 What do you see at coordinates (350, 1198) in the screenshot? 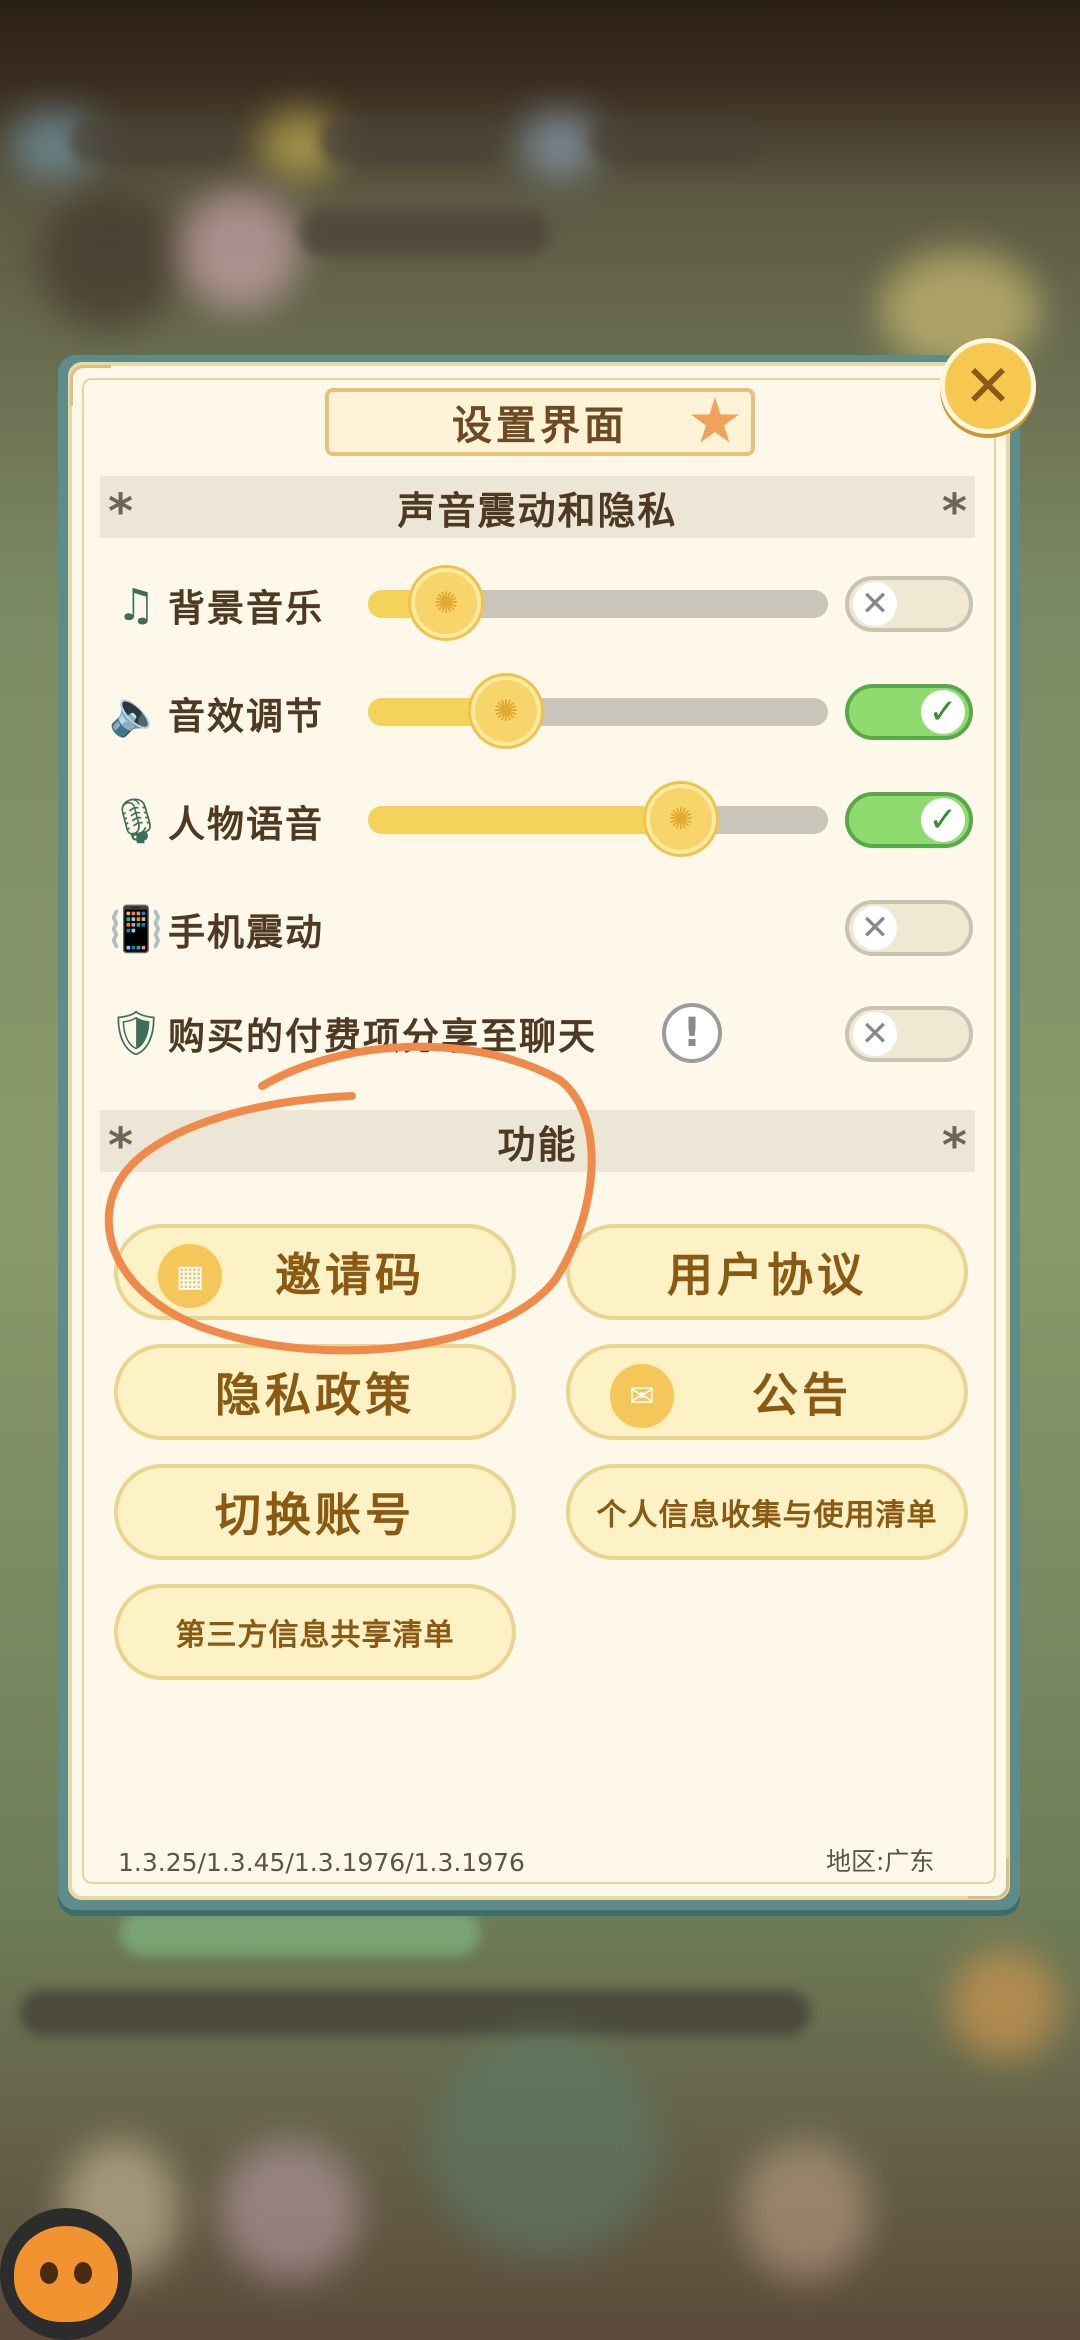
I see `annotation-circle` at bounding box center [350, 1198].